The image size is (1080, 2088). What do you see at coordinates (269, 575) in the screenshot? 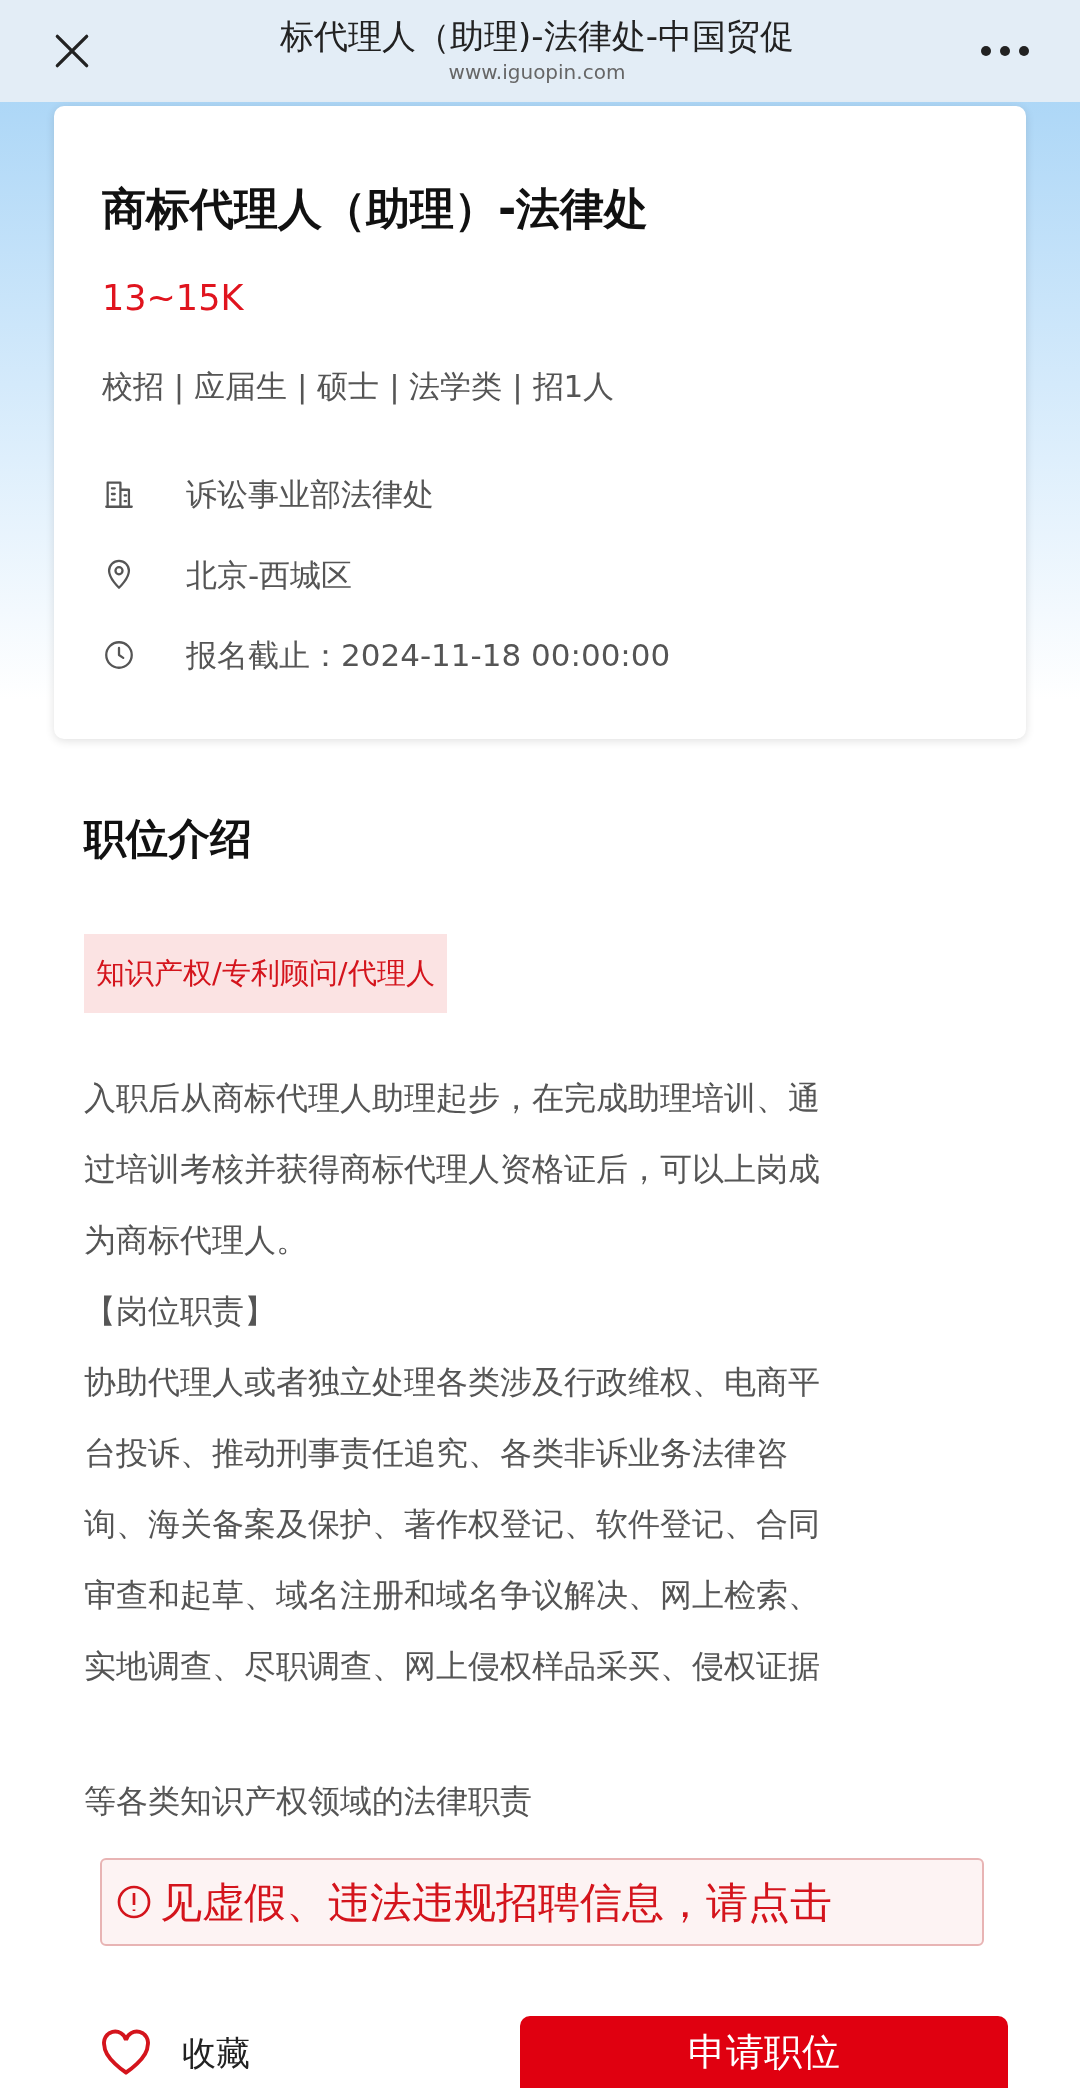
I see `info-text: 北京-西城区` at bounding box center [269, 575].